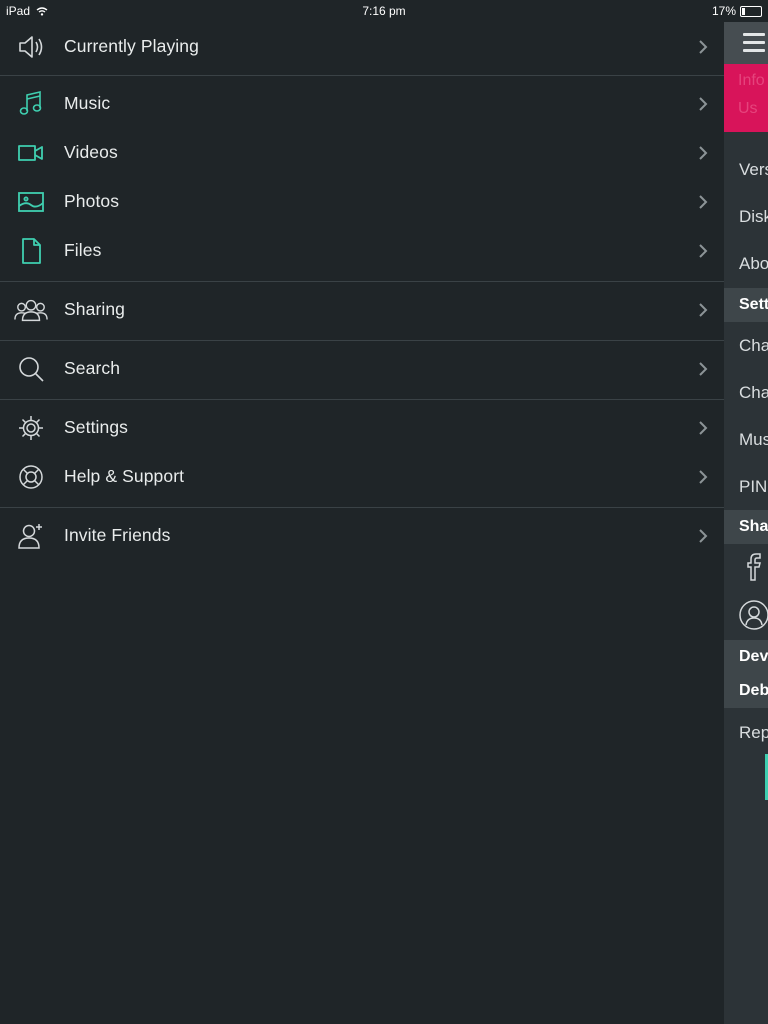 The width and height of the screenshot is (768, 1024). I want to click on row-pin: PIN, so click(753, 487).